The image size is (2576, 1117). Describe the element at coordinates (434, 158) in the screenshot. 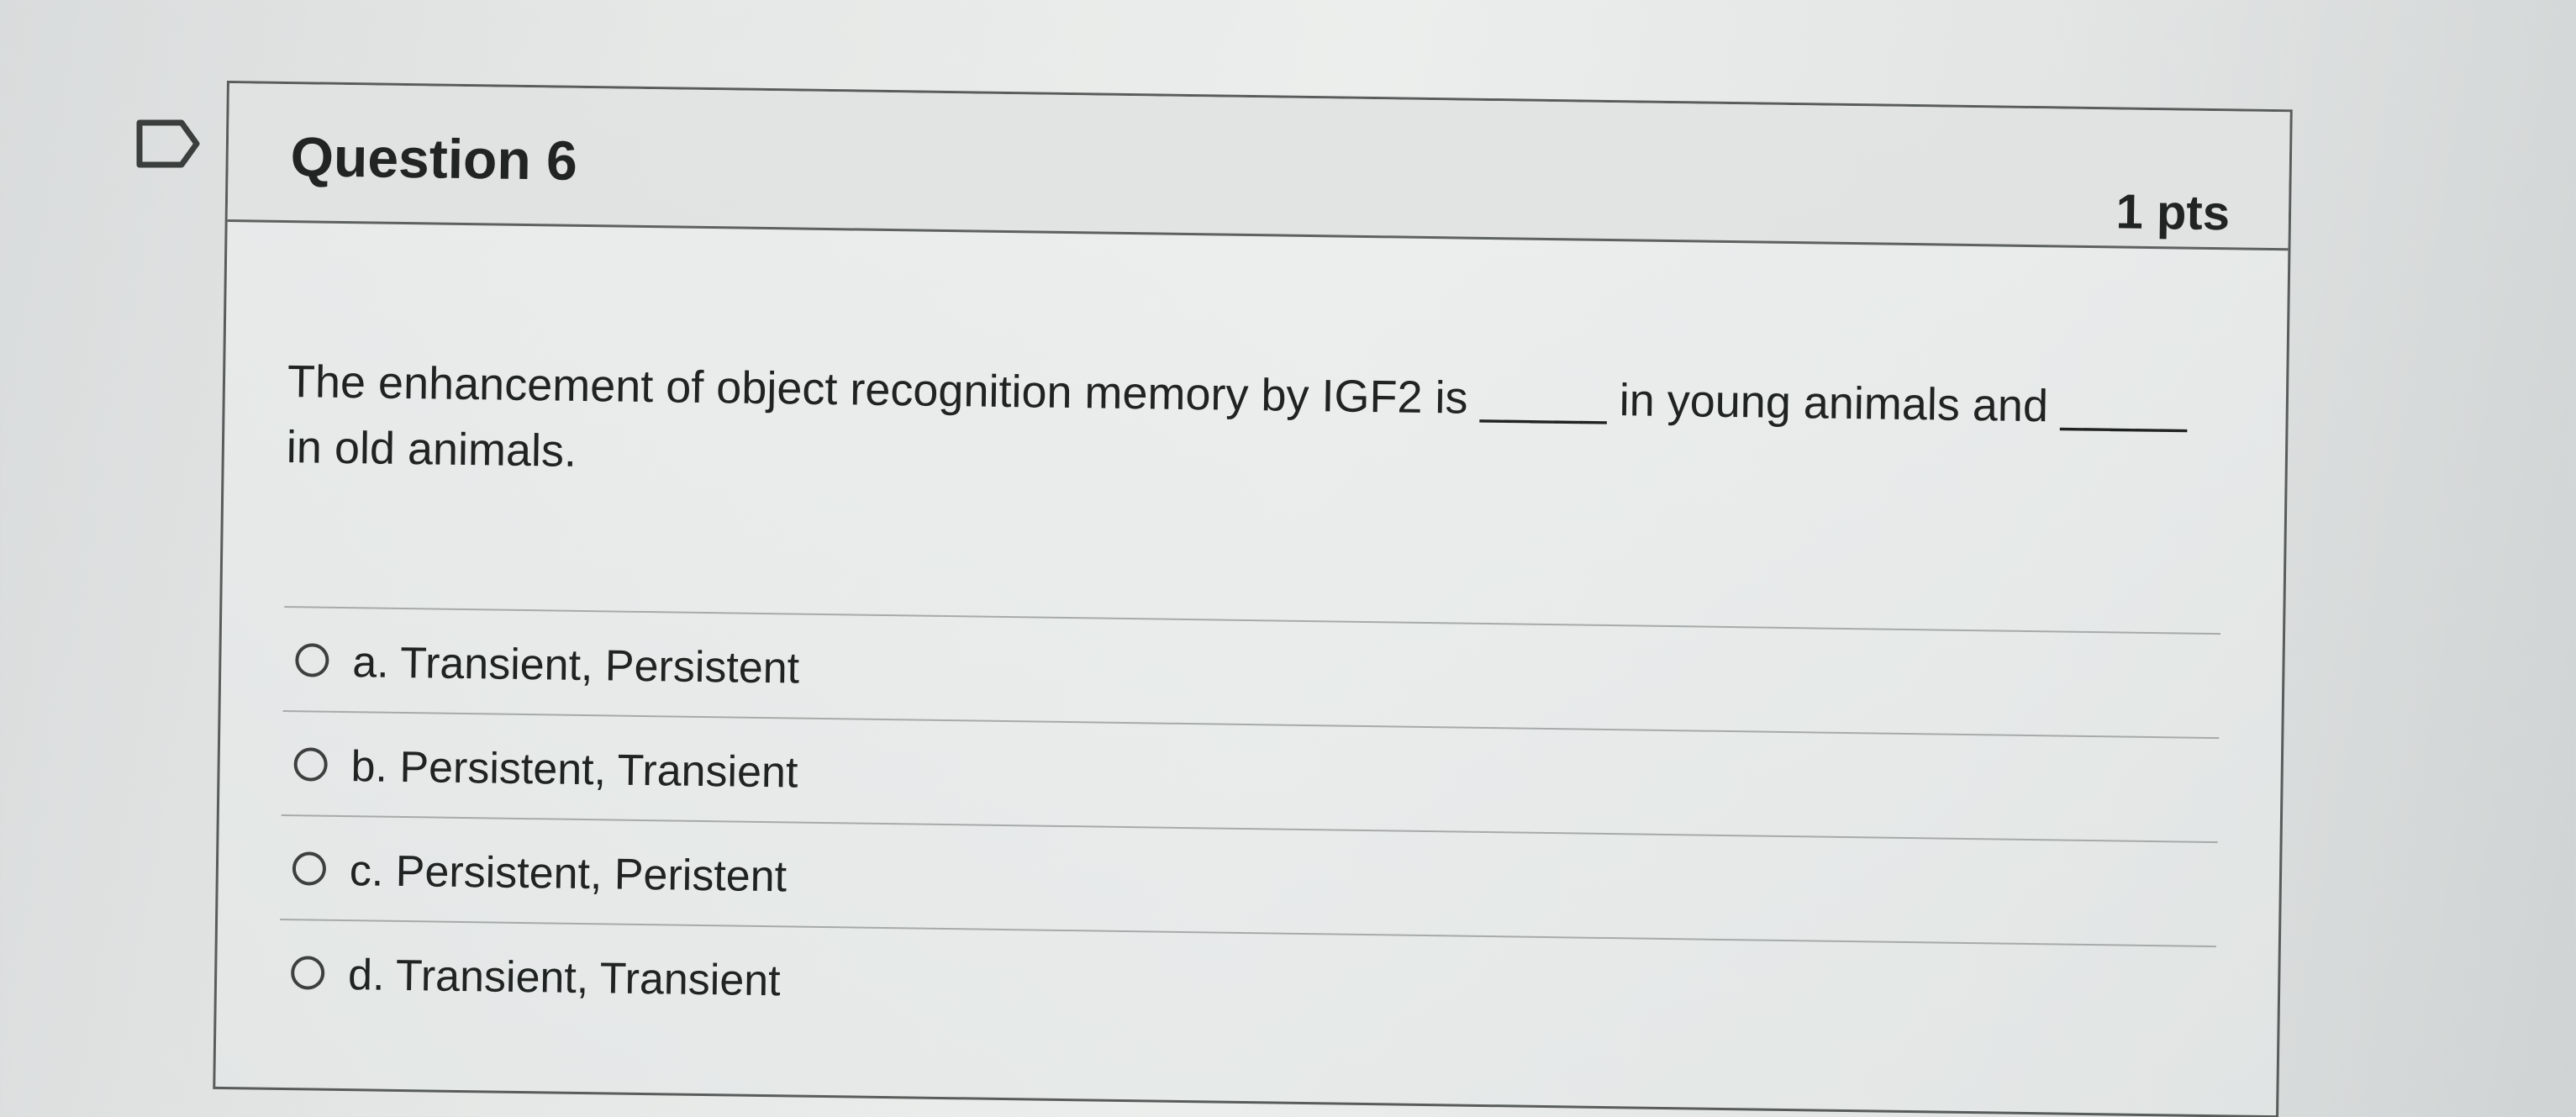

I see `question-title: Question 6` at that location.